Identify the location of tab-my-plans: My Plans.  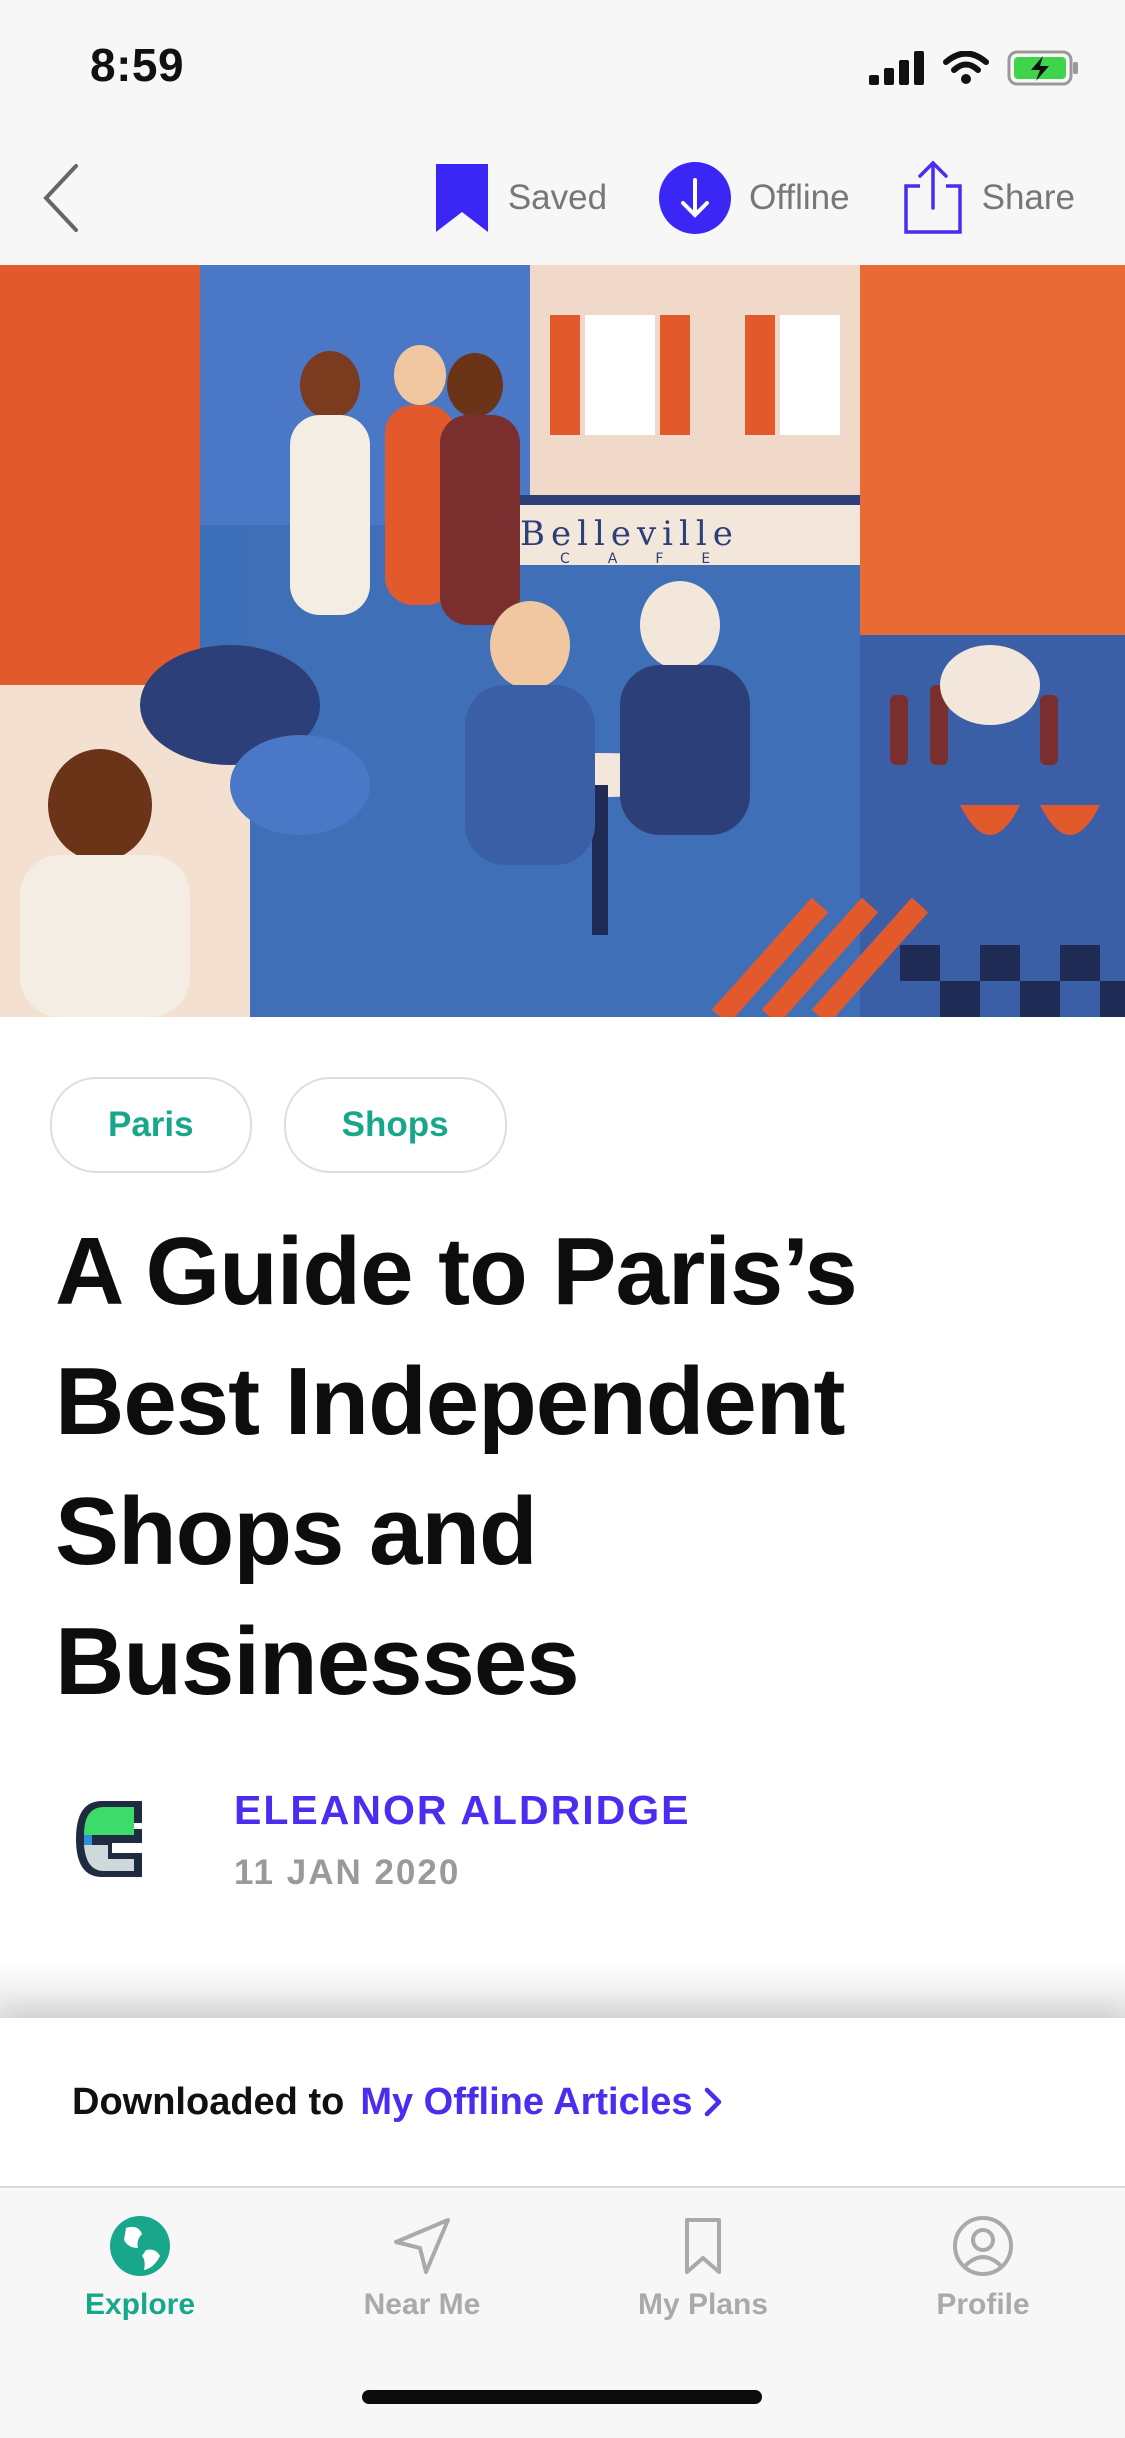
(703, 2268).